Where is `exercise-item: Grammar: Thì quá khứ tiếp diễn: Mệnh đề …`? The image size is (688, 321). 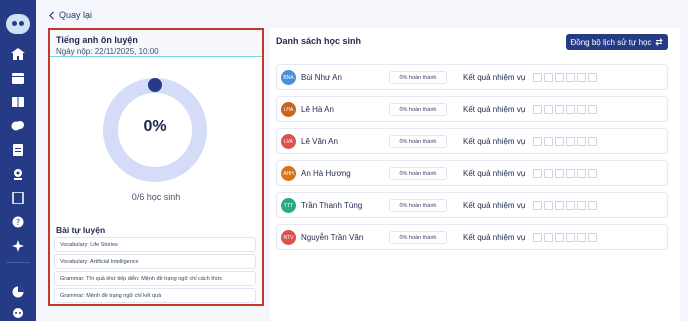 exercise-item: Grammar: Thì quá khứ tiếp diễn: Mệnh đề … is located at coordinates (155, 278).